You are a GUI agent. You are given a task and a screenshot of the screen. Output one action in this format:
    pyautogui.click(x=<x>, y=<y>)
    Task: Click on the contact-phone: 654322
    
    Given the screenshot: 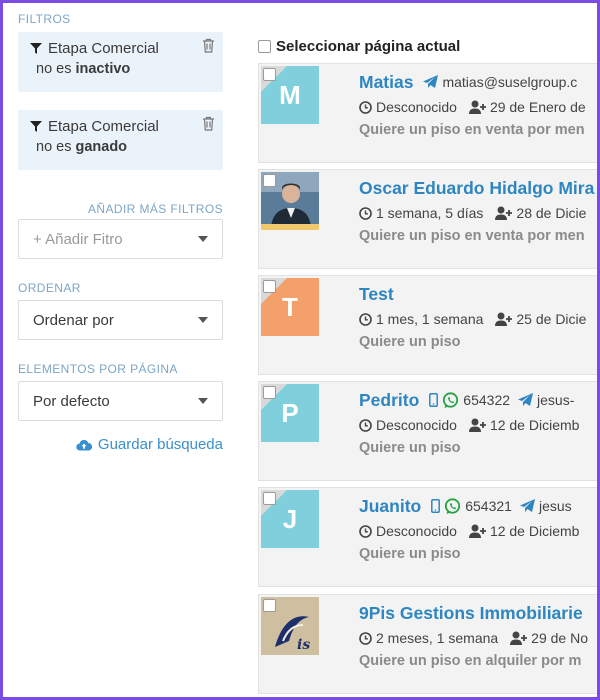 What is the action you would take?
    pyautogui.click(x=469, y=400)
    